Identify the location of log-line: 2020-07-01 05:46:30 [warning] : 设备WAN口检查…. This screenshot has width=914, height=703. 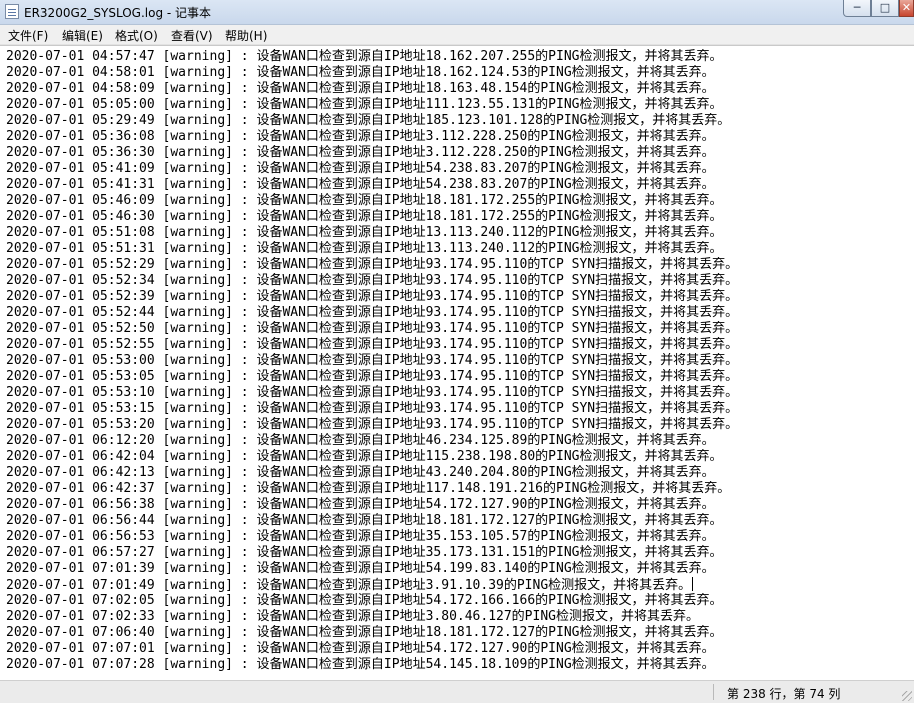
(364, 216).